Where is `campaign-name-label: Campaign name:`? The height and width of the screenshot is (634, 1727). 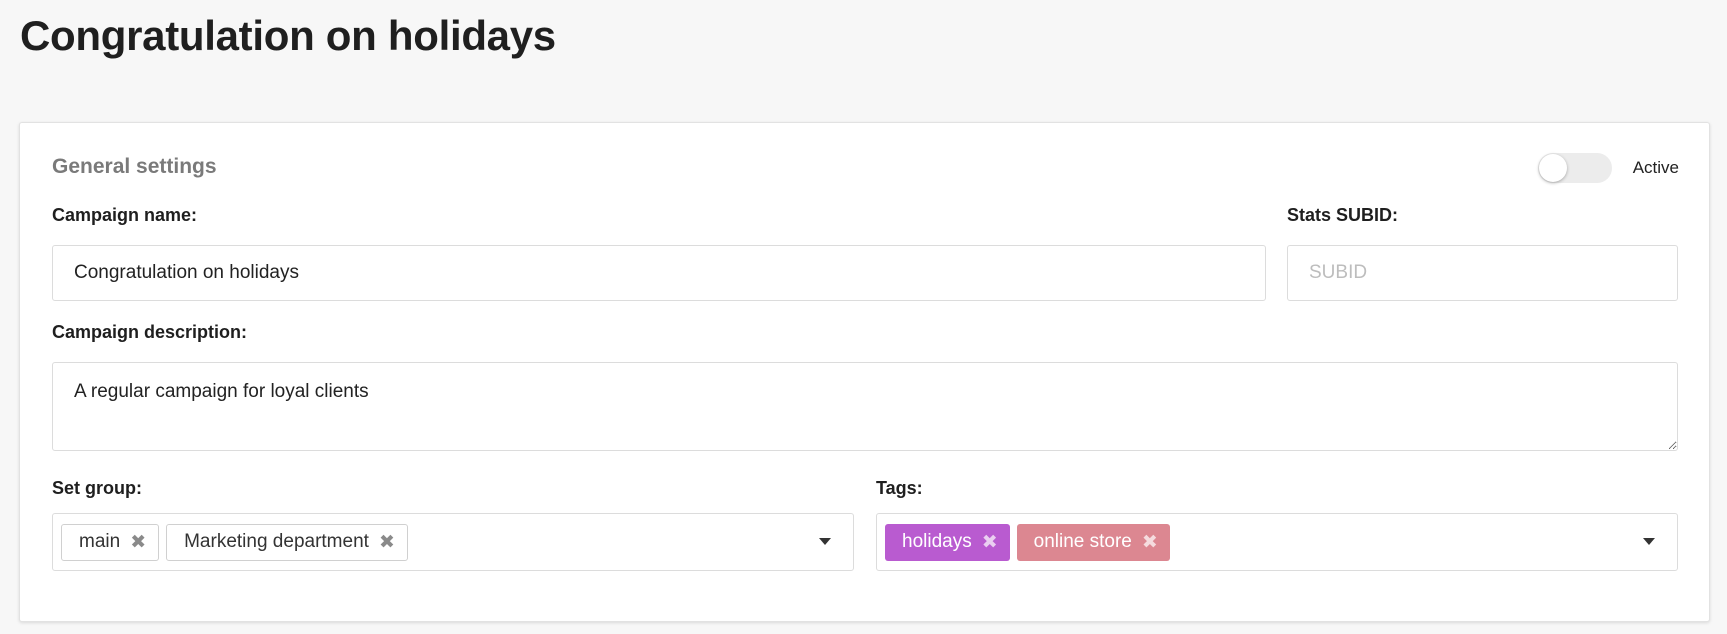
campaign-name-label: Campaign name: is located at coordinates (125, 215).